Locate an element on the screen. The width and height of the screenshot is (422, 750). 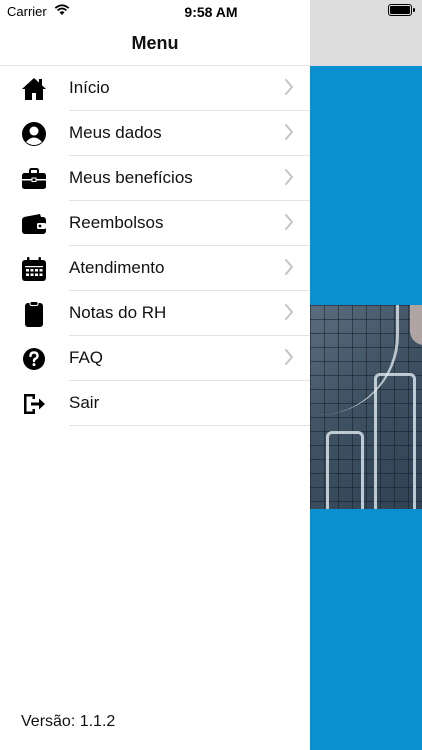
status-bar: Carrier 9:58 AM is located at coordinates (211, 11).